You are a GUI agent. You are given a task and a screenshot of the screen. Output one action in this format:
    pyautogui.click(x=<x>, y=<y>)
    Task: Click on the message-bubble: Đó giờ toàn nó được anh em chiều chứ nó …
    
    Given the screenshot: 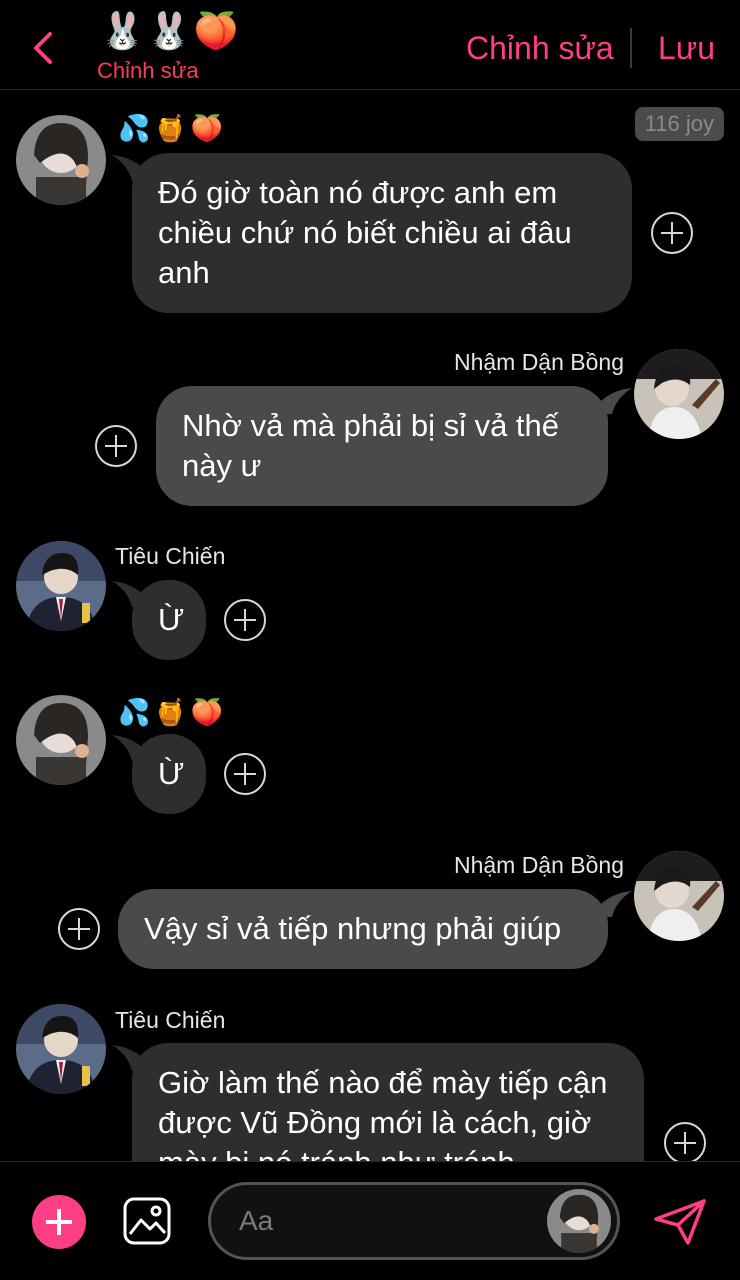 What is the action you would take?
    pyautogui.click(x=382, y=233)
    